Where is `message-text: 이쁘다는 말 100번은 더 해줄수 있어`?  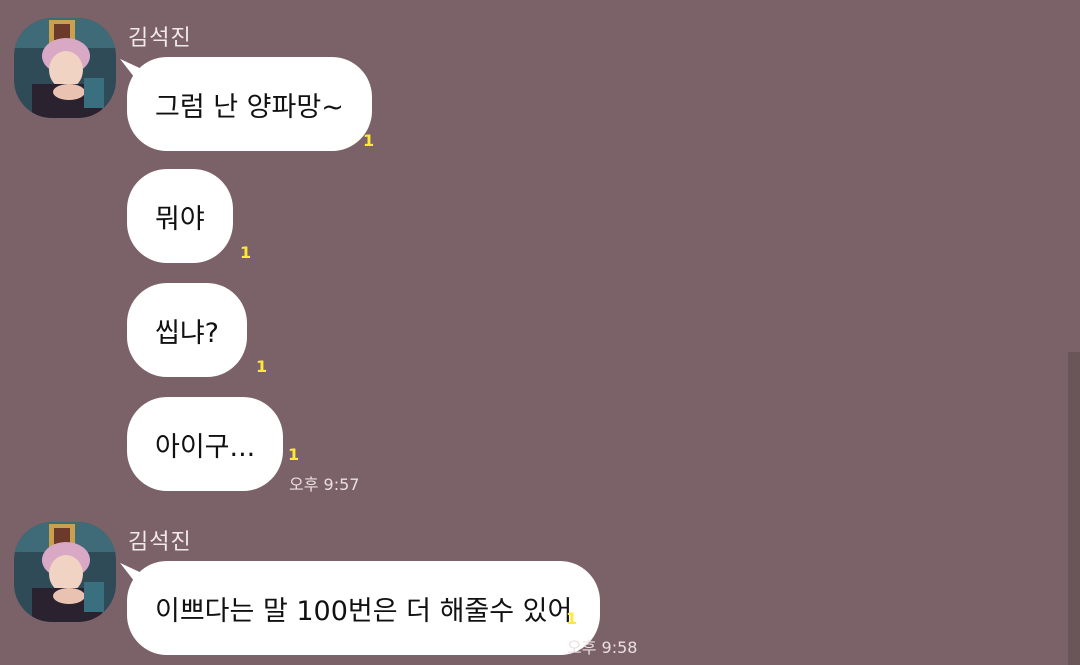 message-text: 이쁘다는 말 100번은 더 해줄수 있어 is located at coordinates (364, 611).